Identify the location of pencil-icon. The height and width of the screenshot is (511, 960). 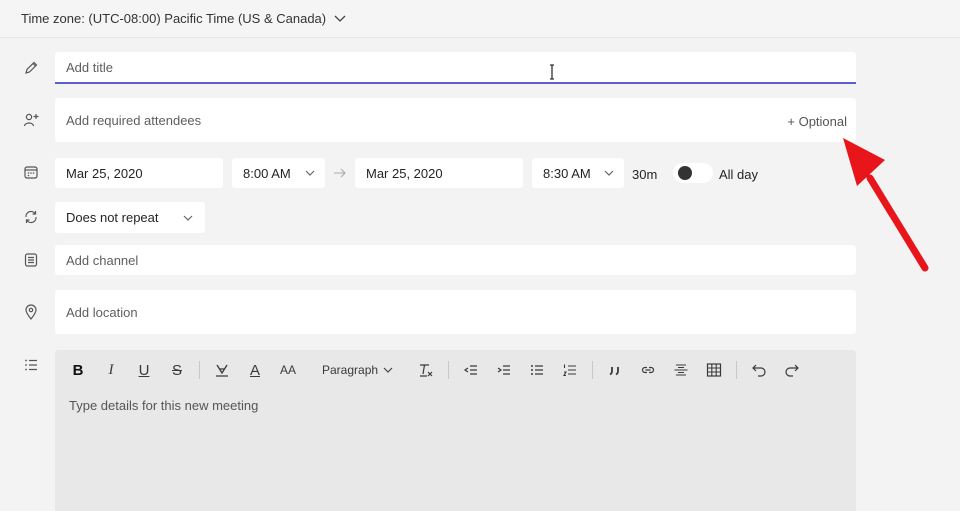
(31, 68).